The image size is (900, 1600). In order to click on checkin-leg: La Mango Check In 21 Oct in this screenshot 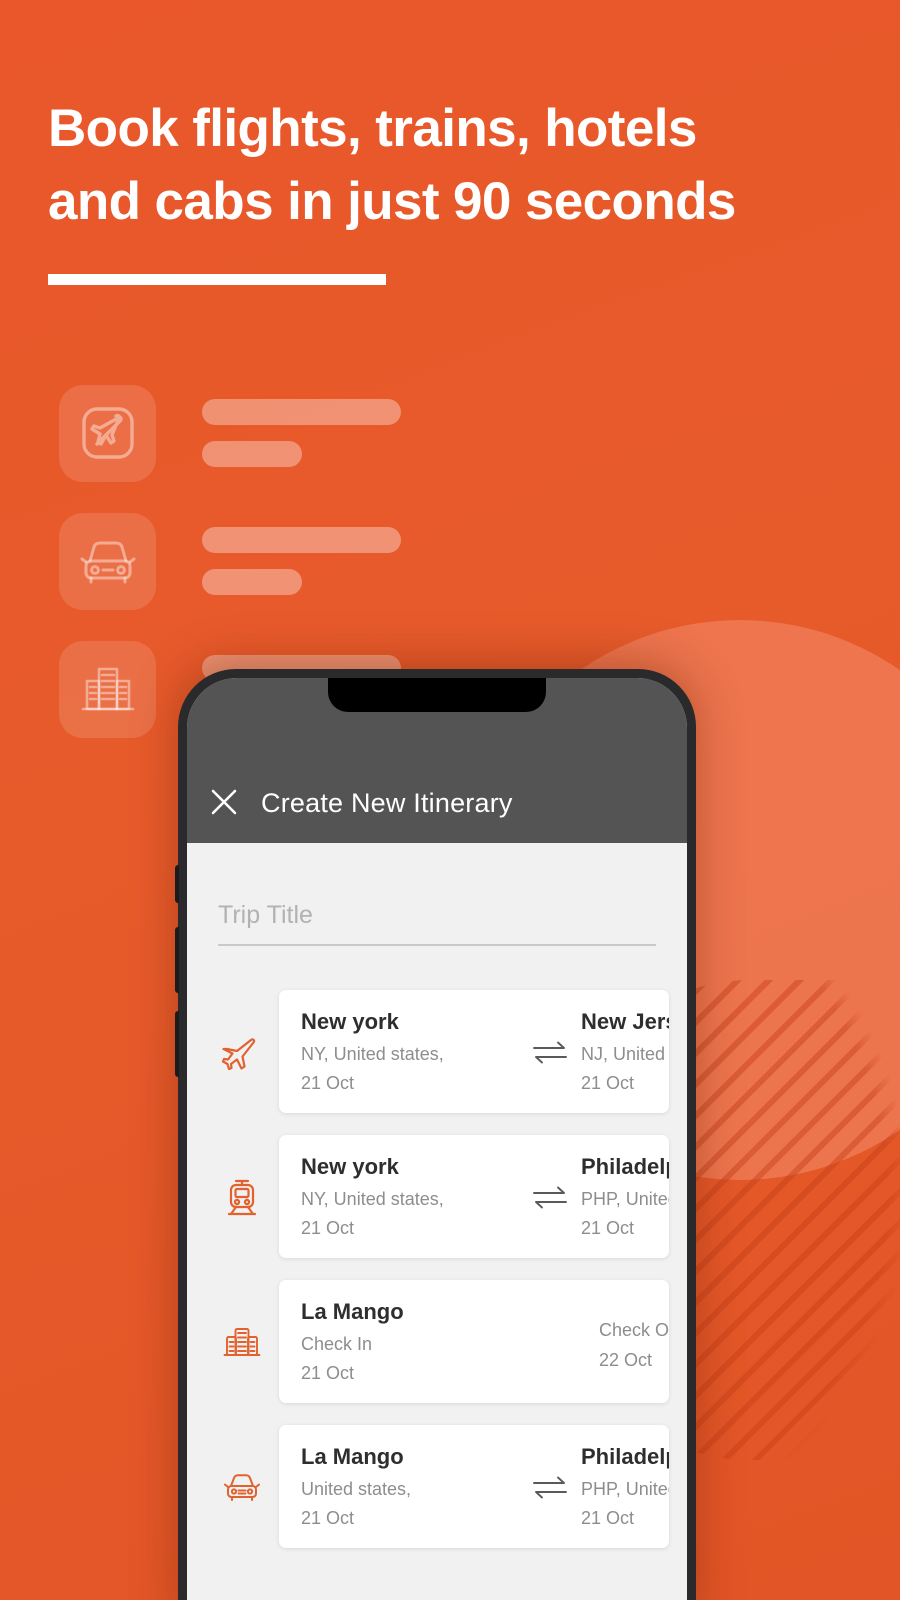, I will do `click(419, 1341)`.